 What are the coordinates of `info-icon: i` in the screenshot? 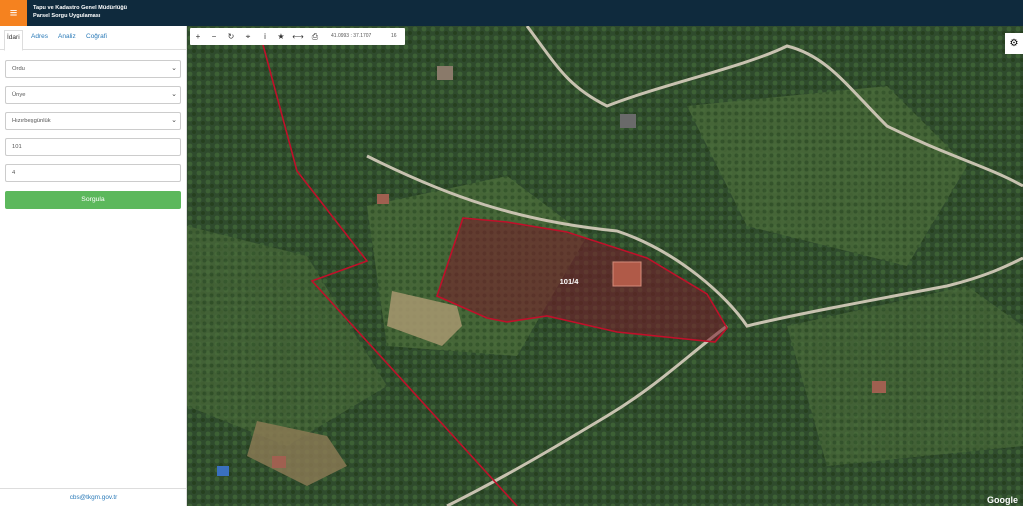 It's located at (265, 36).